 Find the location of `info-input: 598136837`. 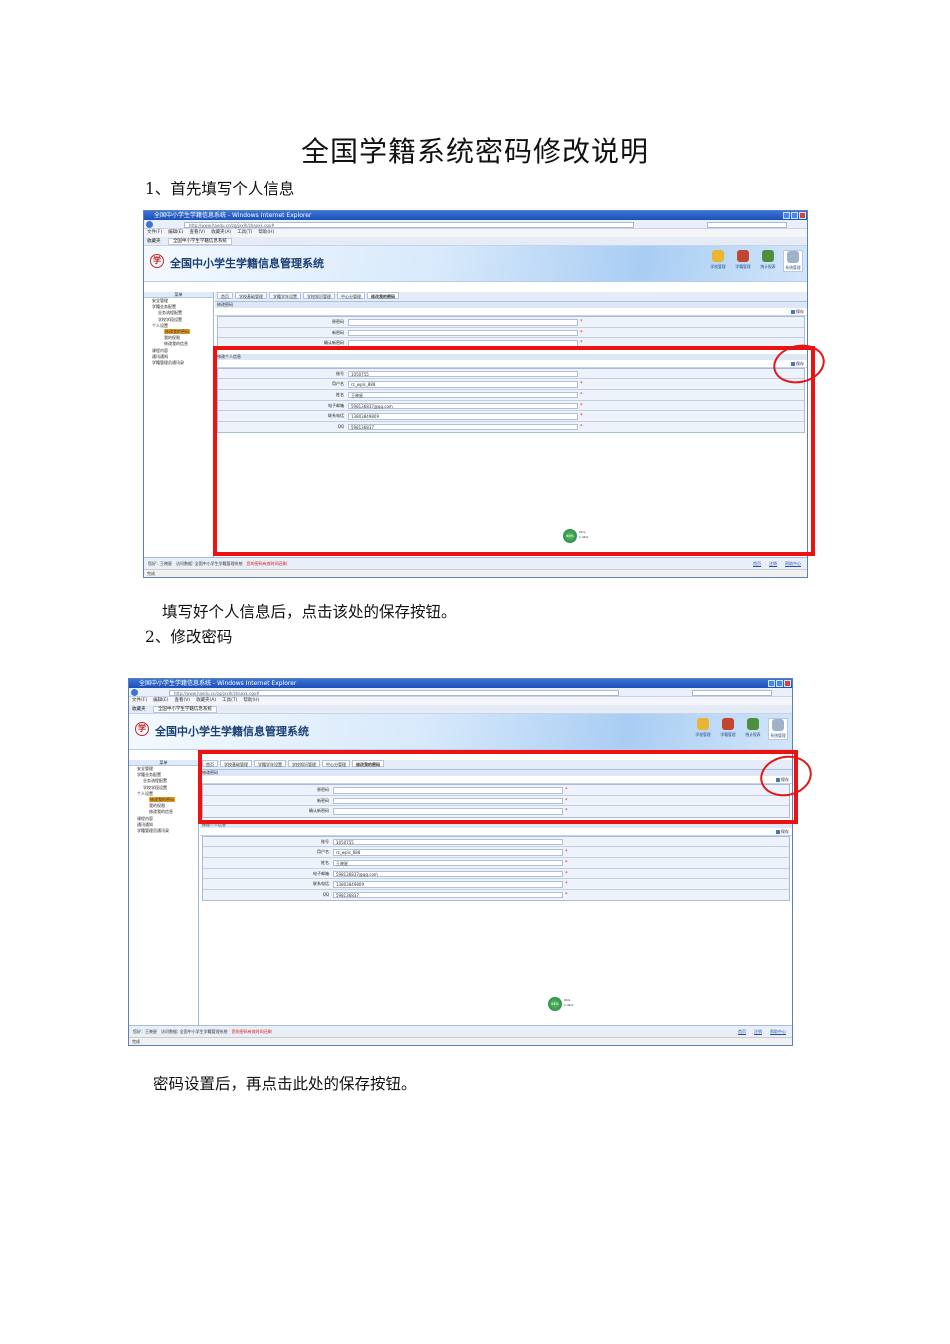

info-input: 598136837 is located at coordinates (448, 895).